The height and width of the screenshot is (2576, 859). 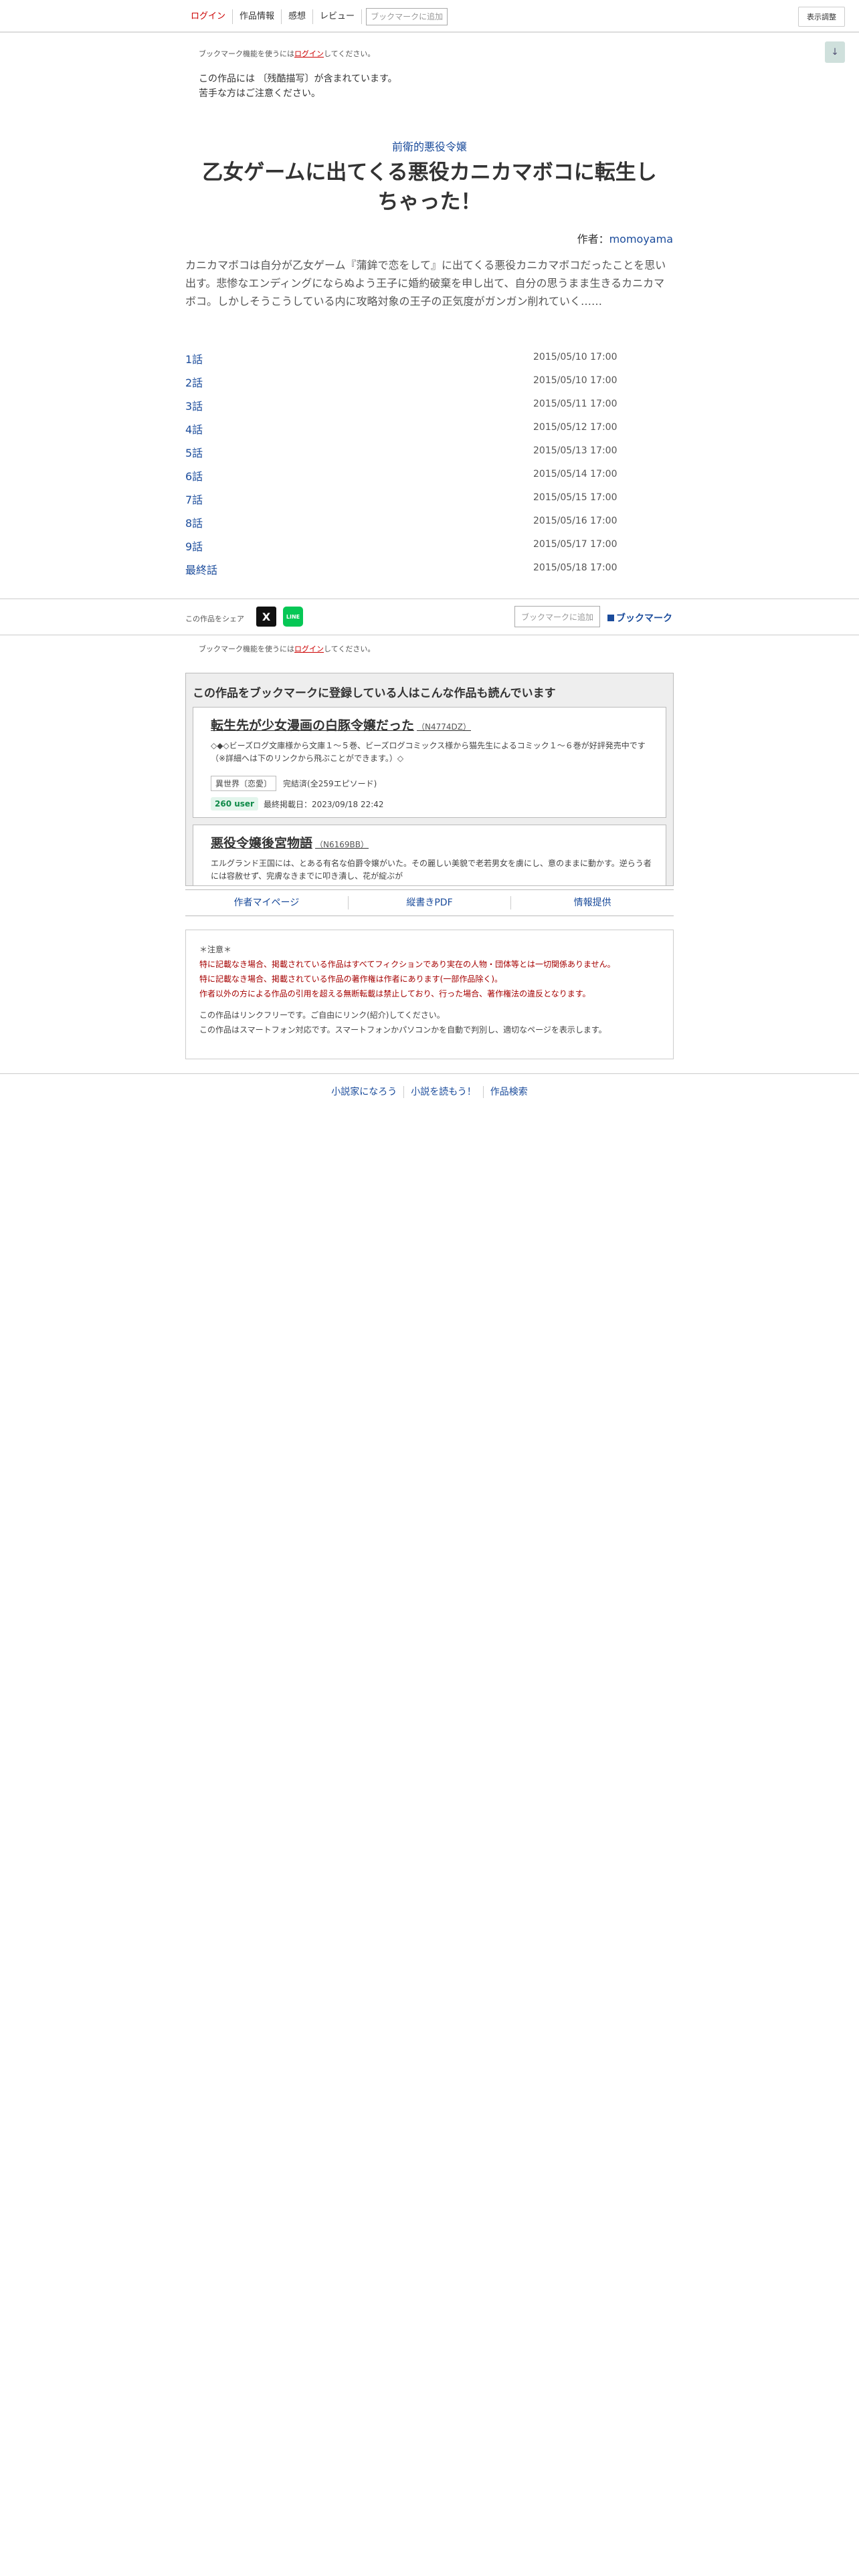 I want to click on episode-row: 5話 2015/05/13 17:00, so click(x=429, y=455).